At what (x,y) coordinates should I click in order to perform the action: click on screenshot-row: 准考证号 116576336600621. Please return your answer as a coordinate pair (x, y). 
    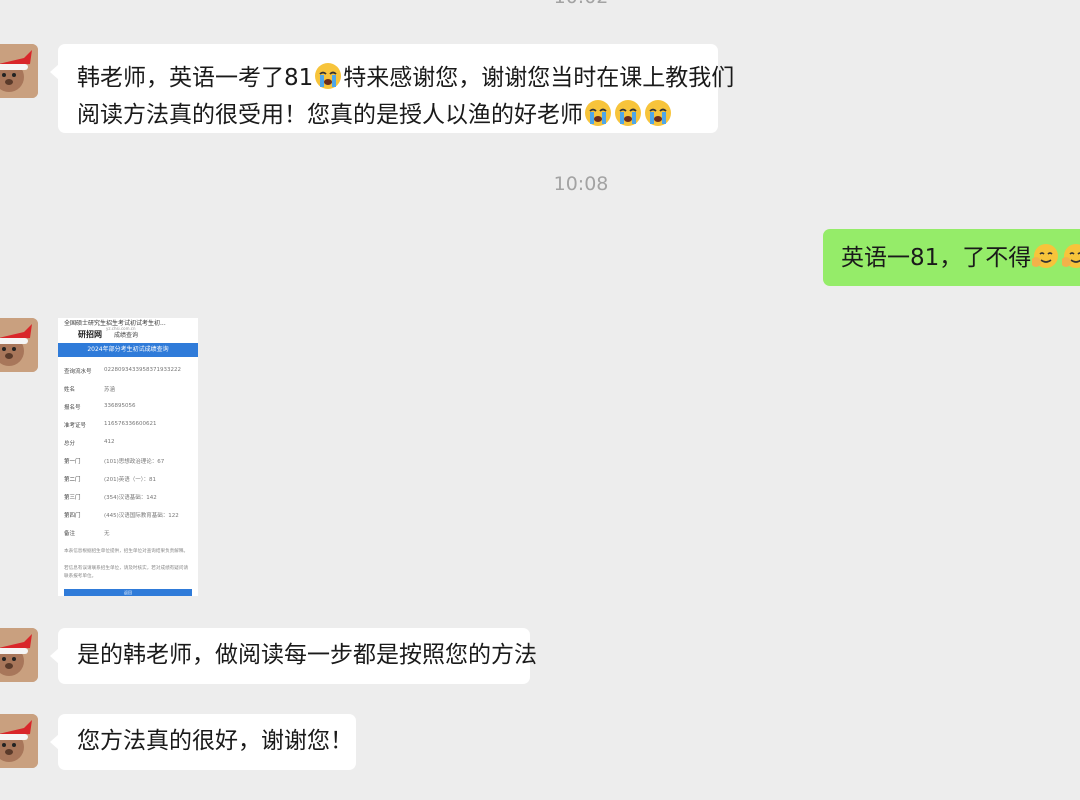
    Looking at the image, I should click on (110, 425).